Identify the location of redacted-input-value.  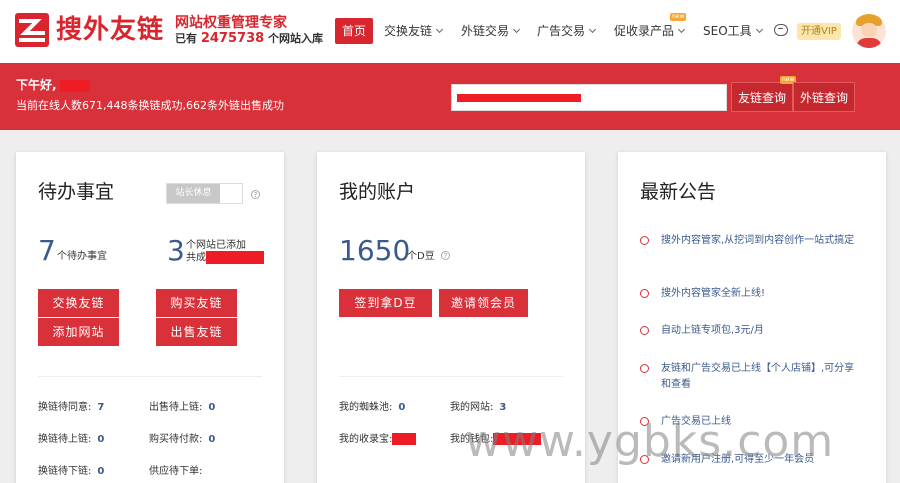
(519, 98).